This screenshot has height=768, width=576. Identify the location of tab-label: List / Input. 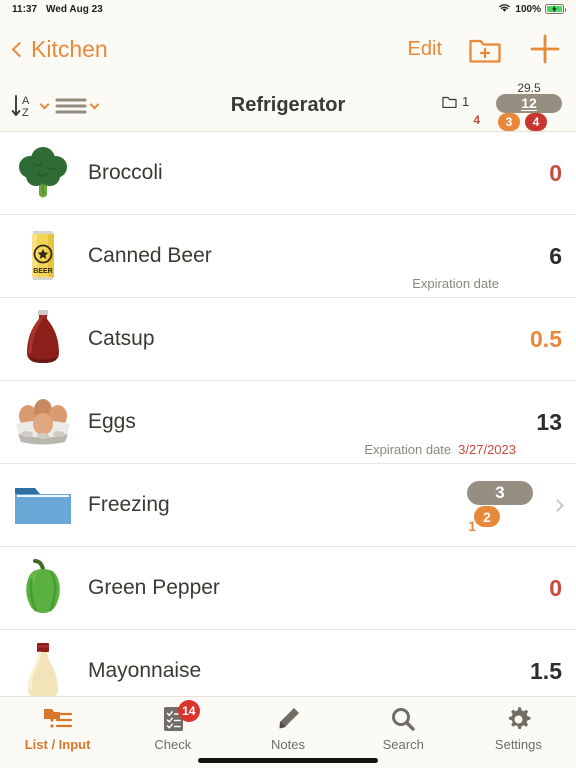
(57, 744).